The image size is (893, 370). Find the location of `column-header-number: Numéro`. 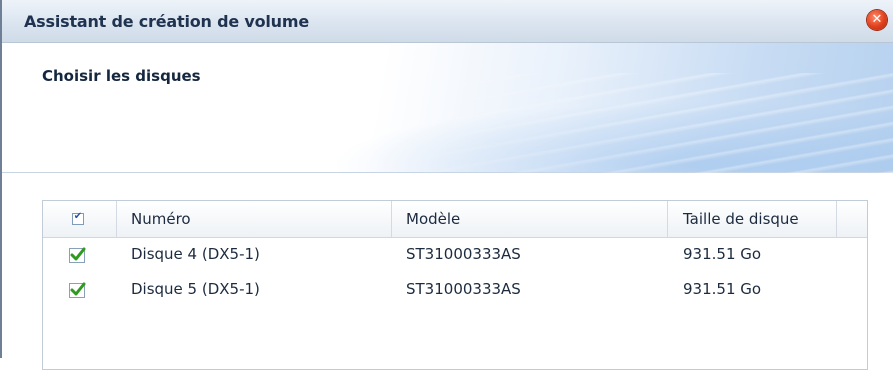

column-header-number: Numéro is located at coordinates (161, 219).